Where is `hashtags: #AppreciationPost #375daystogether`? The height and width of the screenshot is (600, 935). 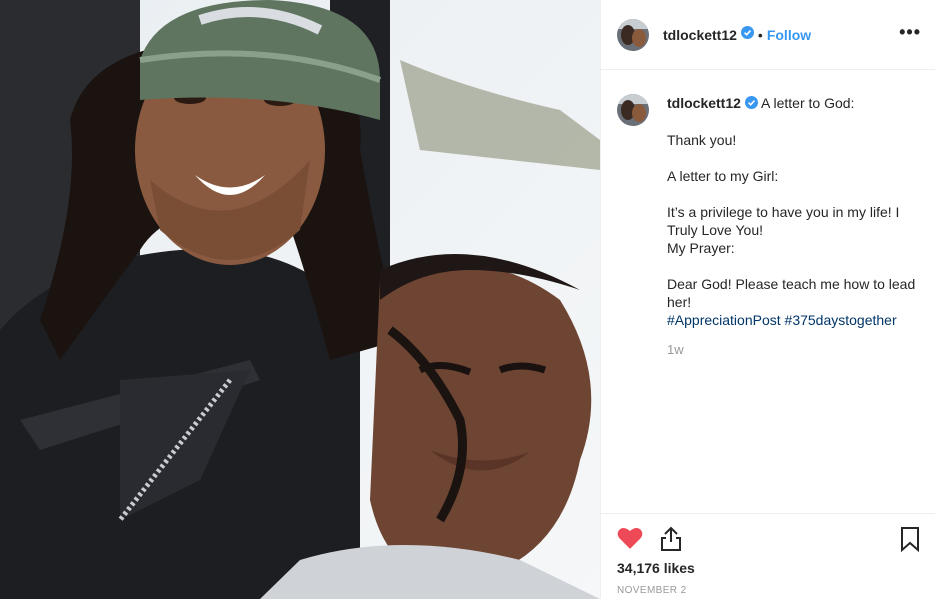 hashtags: #AppreciationPost #375daystogether is located at coordinates (793, 320).